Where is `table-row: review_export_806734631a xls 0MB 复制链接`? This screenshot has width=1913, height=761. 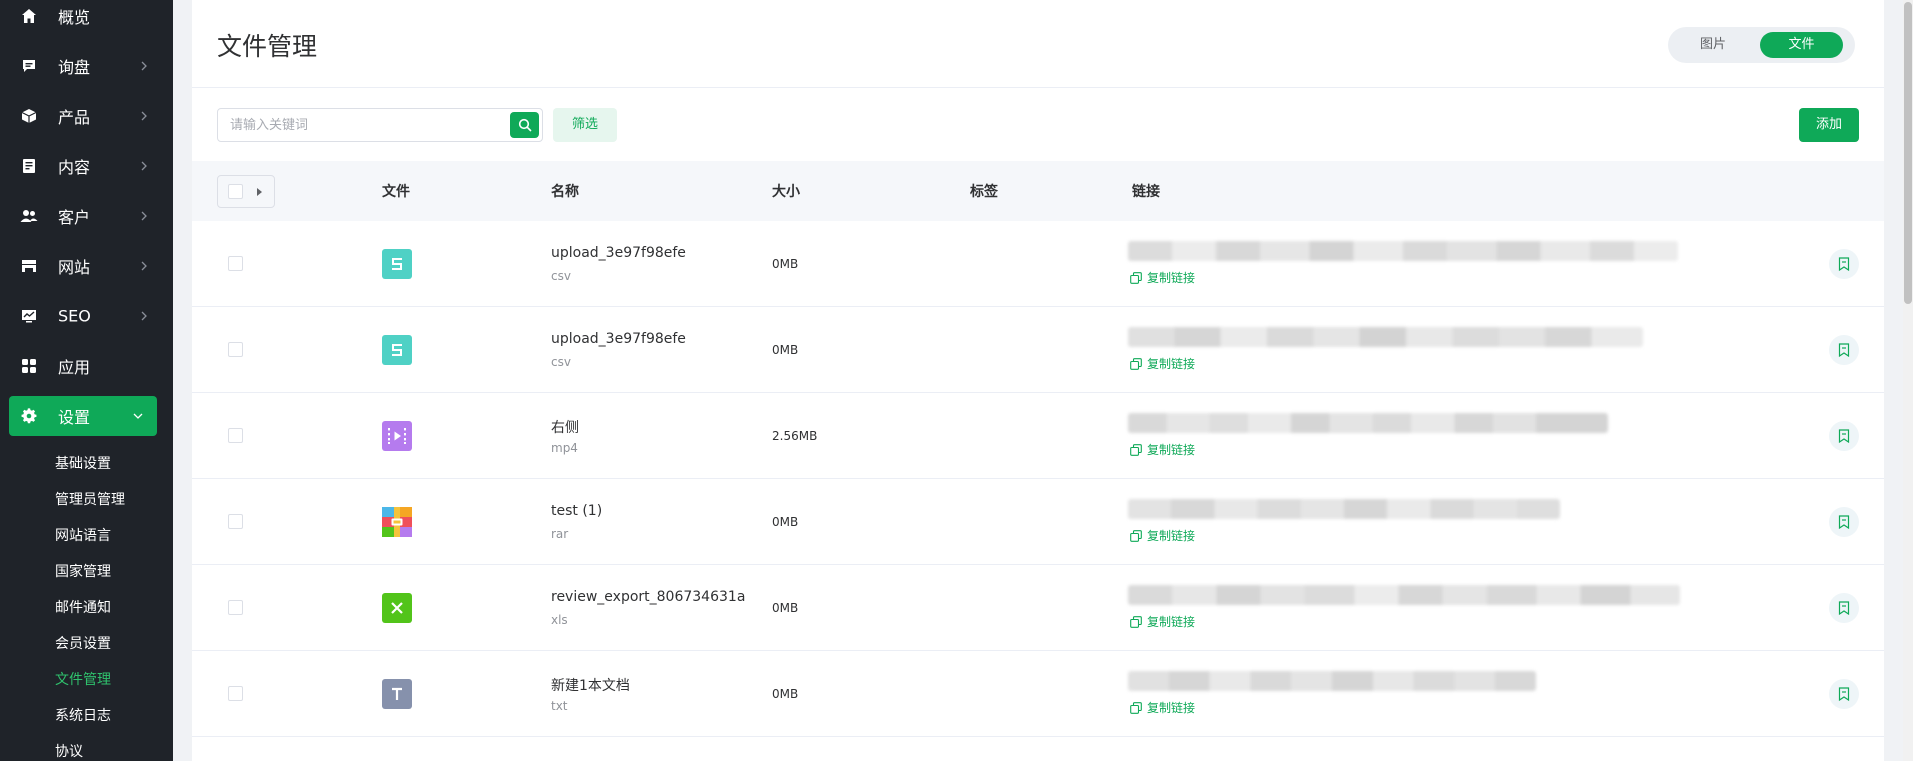 table-row: review_export_806734631a xls 0MB 复制链接 is located at coordinates (1038, 608).